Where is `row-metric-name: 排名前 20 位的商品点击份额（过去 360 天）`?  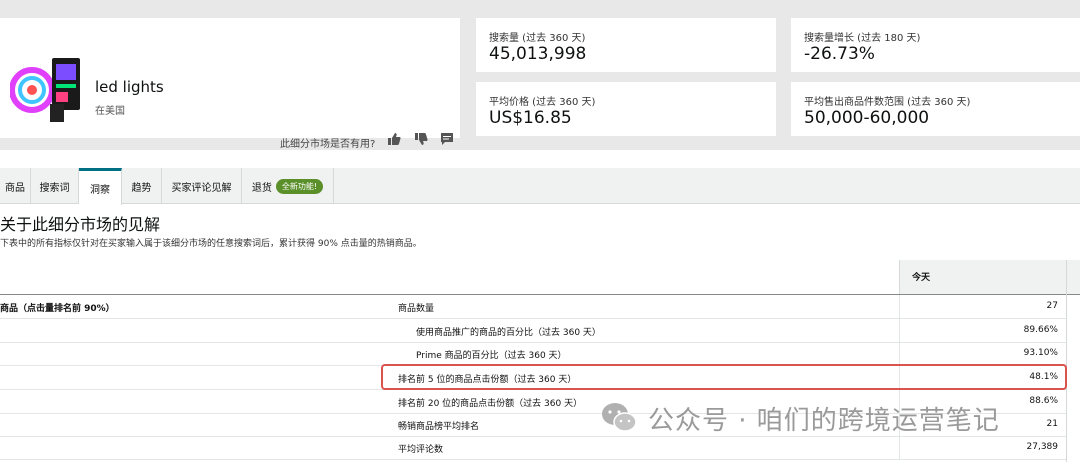 row-metric-name: 排名前 20 位的商品点击份额（过去 360 天） is located at coordinates (490, 404).